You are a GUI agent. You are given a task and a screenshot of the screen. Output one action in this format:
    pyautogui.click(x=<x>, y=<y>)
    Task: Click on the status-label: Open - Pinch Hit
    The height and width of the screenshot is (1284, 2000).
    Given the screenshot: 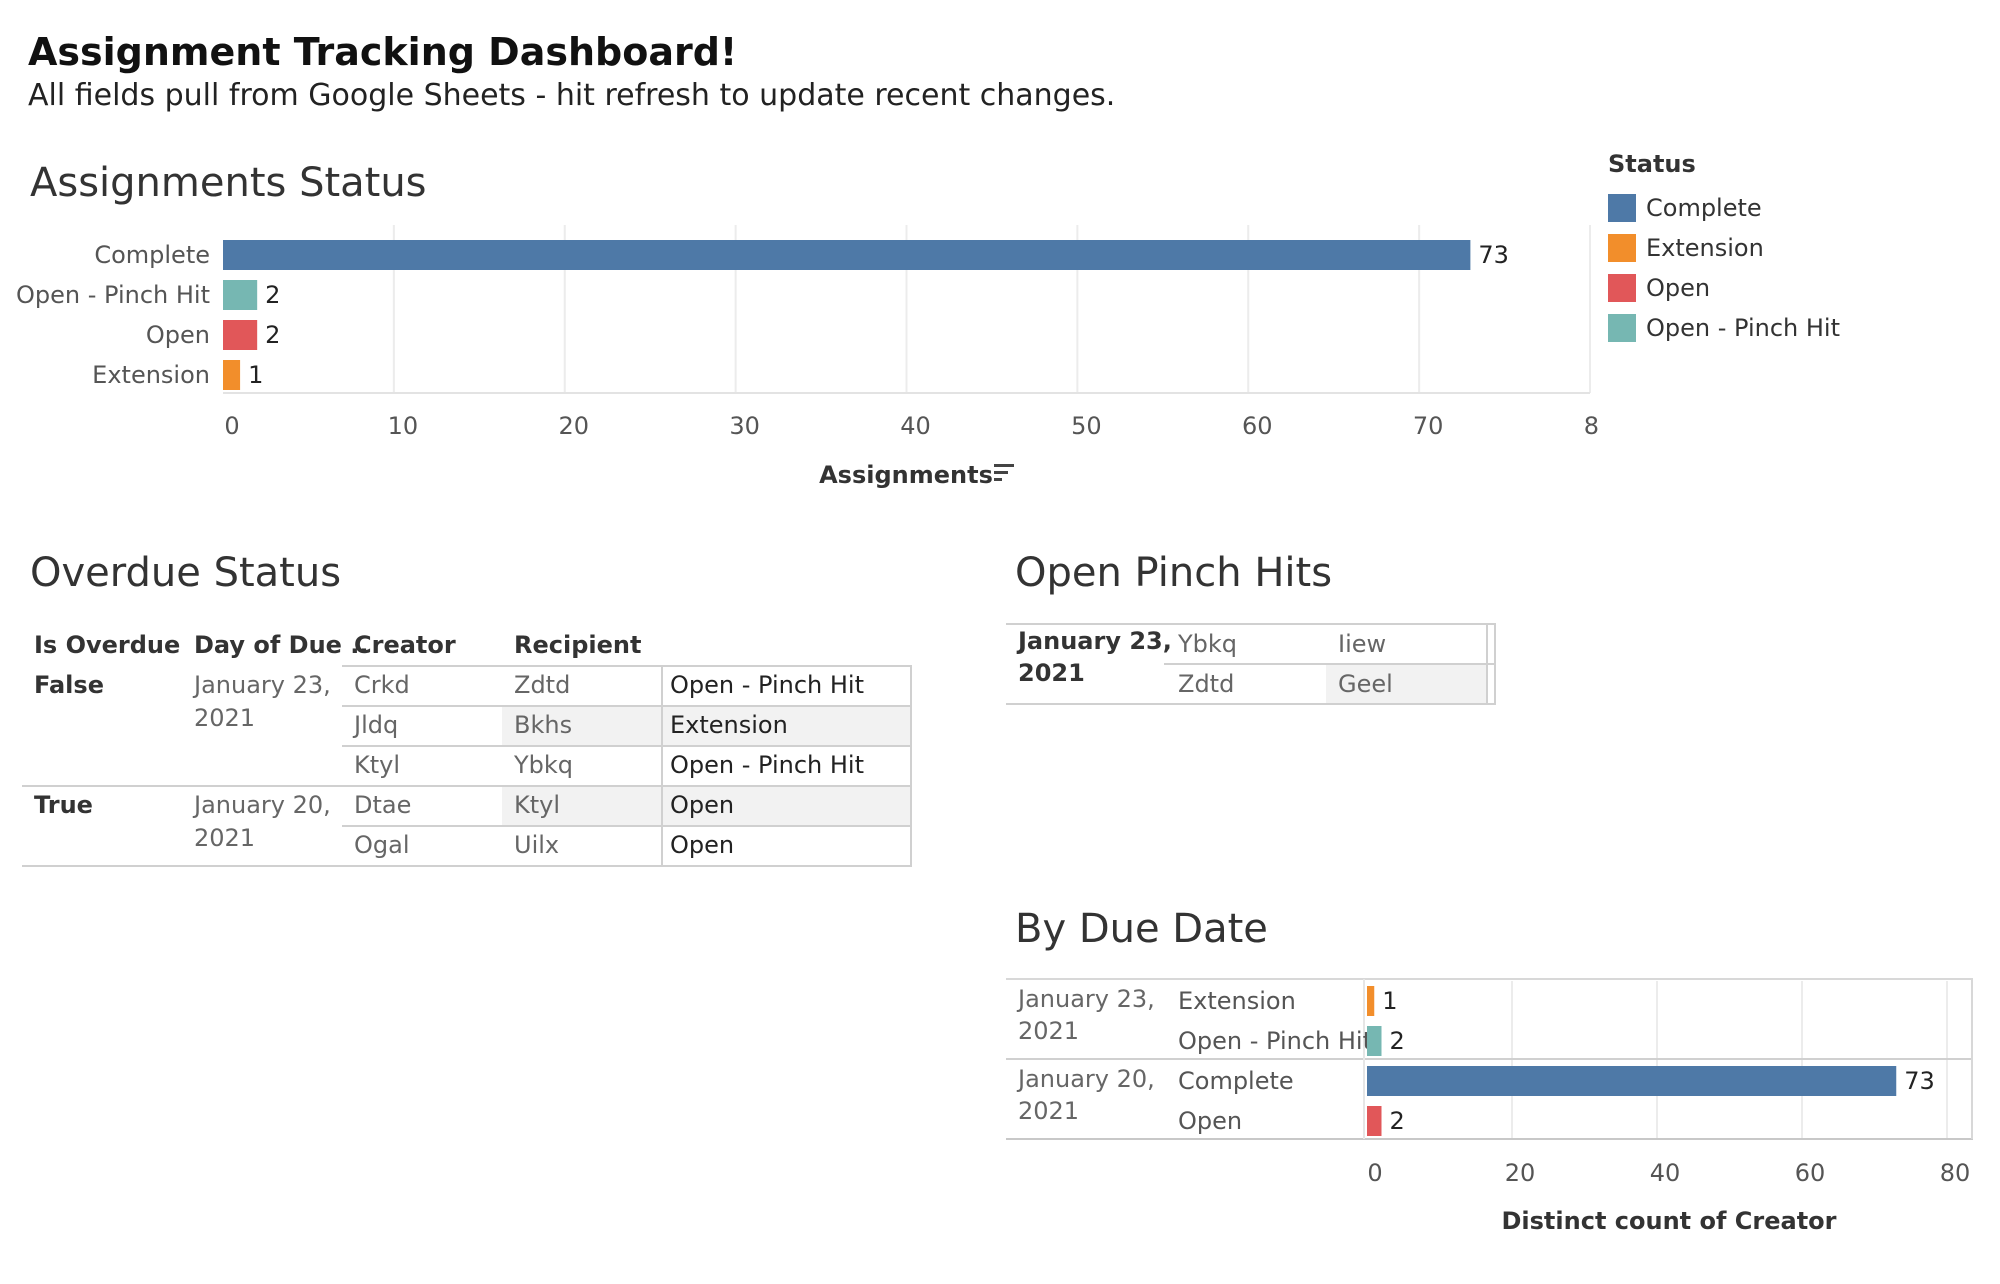 What is the action you would take?
    pyautogui.click(x=1275, y=1041)
    